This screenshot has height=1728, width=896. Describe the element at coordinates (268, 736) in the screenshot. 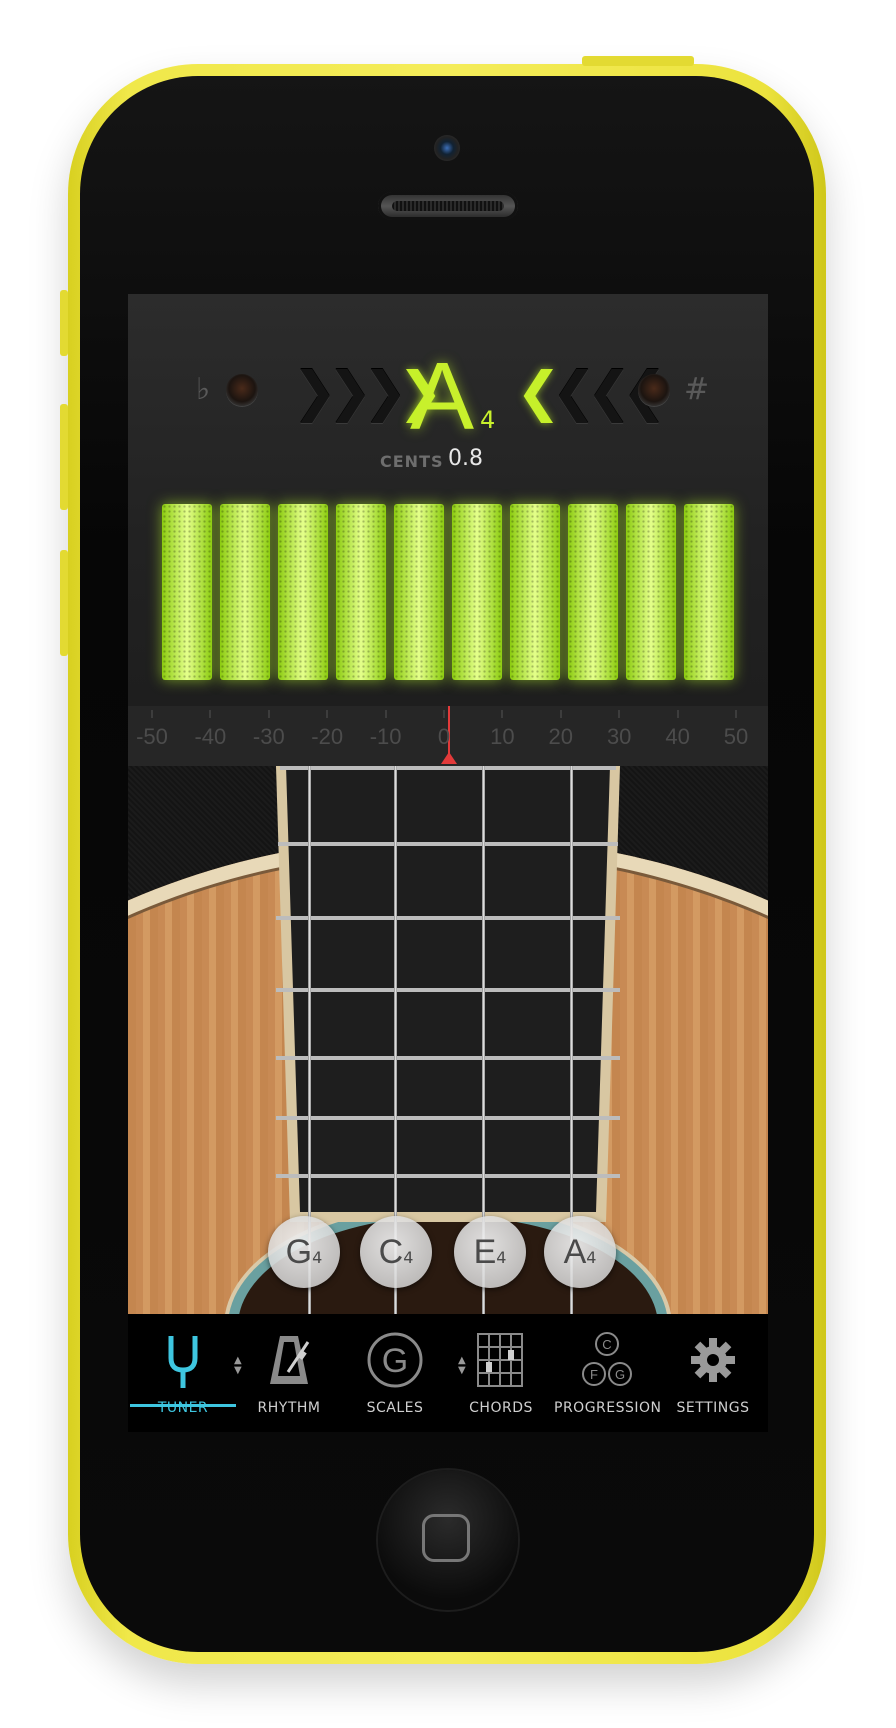

I see `scale-label: -30` at that location.